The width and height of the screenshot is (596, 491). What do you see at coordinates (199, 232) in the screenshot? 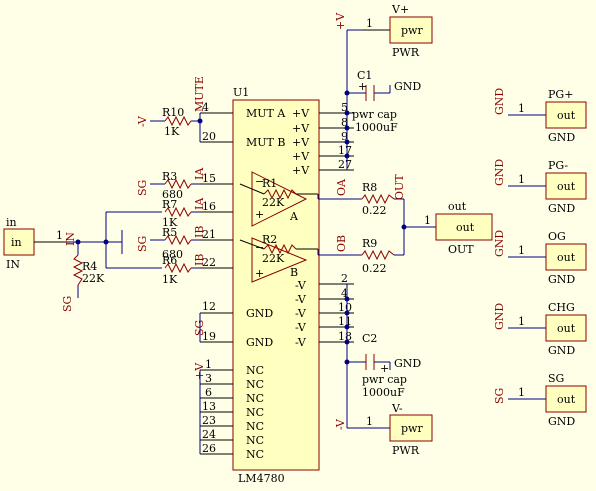
I see `net-ib-1: IB` at bounding box center [199, 232].